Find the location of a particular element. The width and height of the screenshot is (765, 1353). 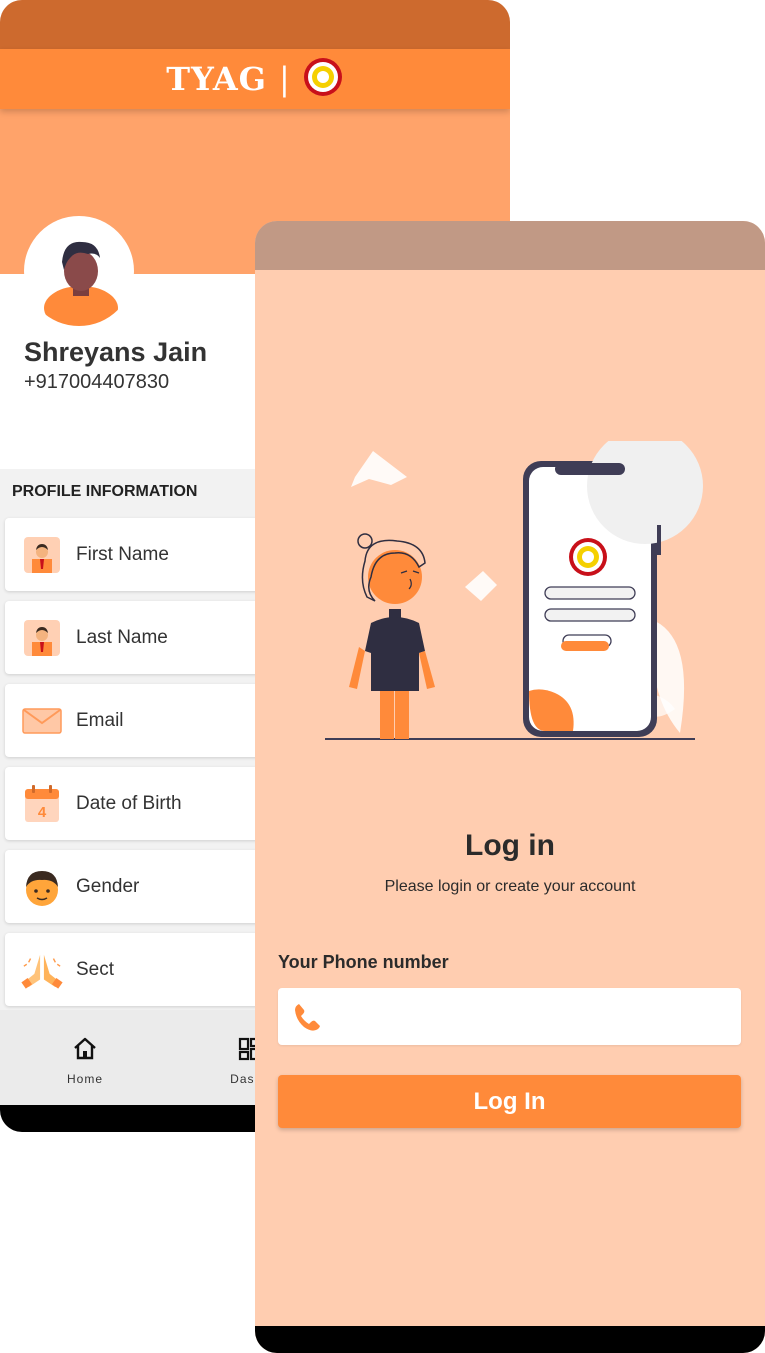

avatar is located at coordinates (79, 271).